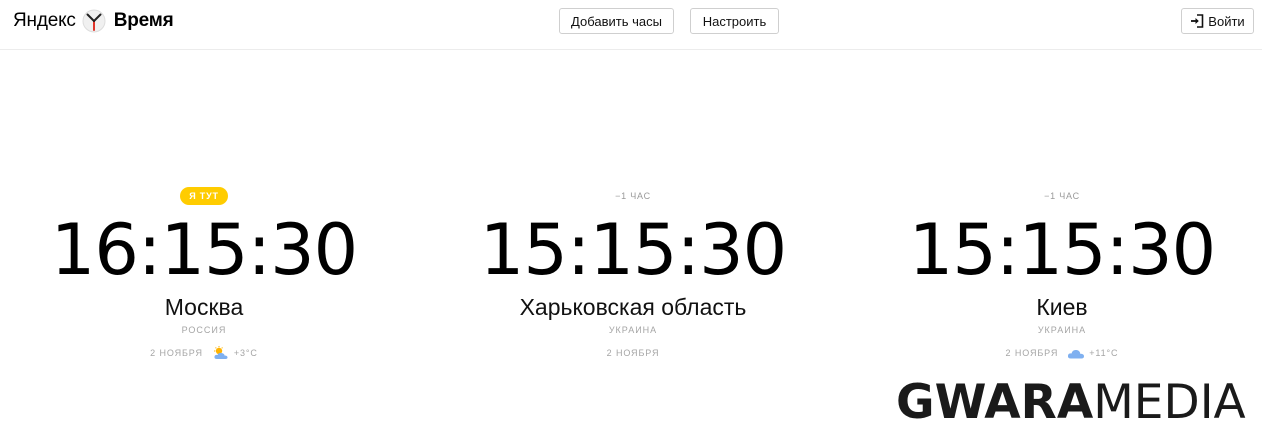 This screenshot has width=1262, height=441. I want to click on logo-service: Время, so click(143, 20).